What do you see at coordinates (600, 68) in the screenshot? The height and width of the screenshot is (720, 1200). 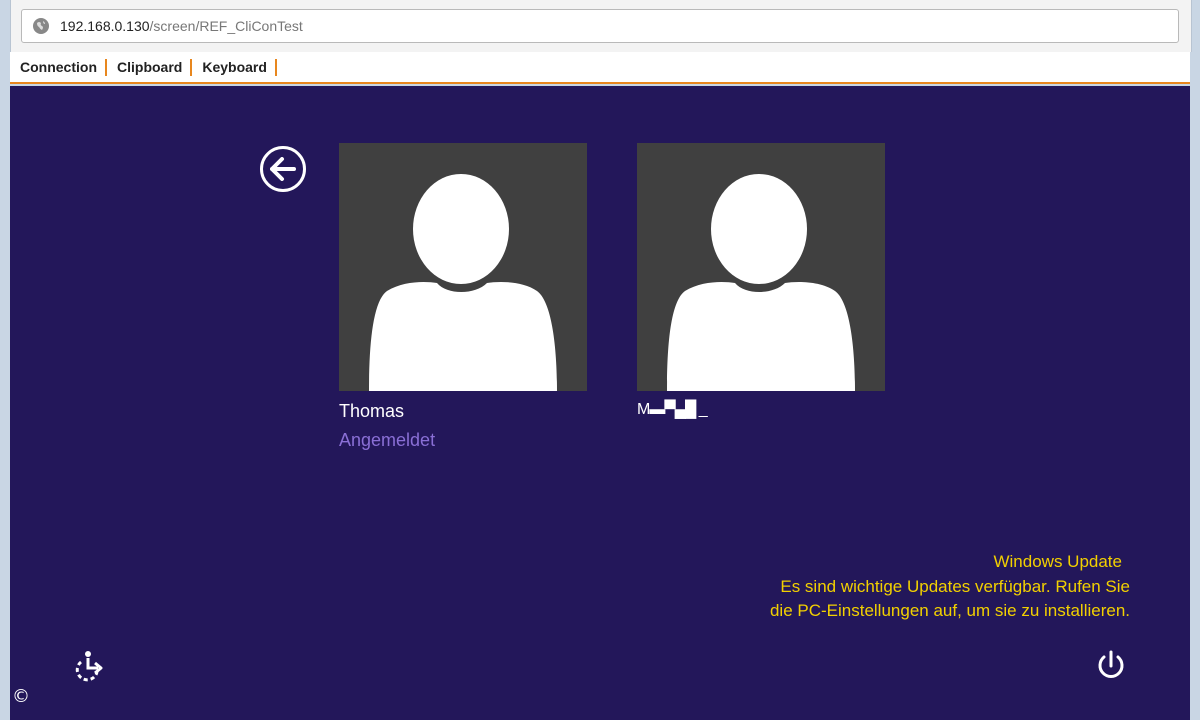 I see `menu-bar: Connection Clipboard Keyboard` at bounding box center [600, 68].